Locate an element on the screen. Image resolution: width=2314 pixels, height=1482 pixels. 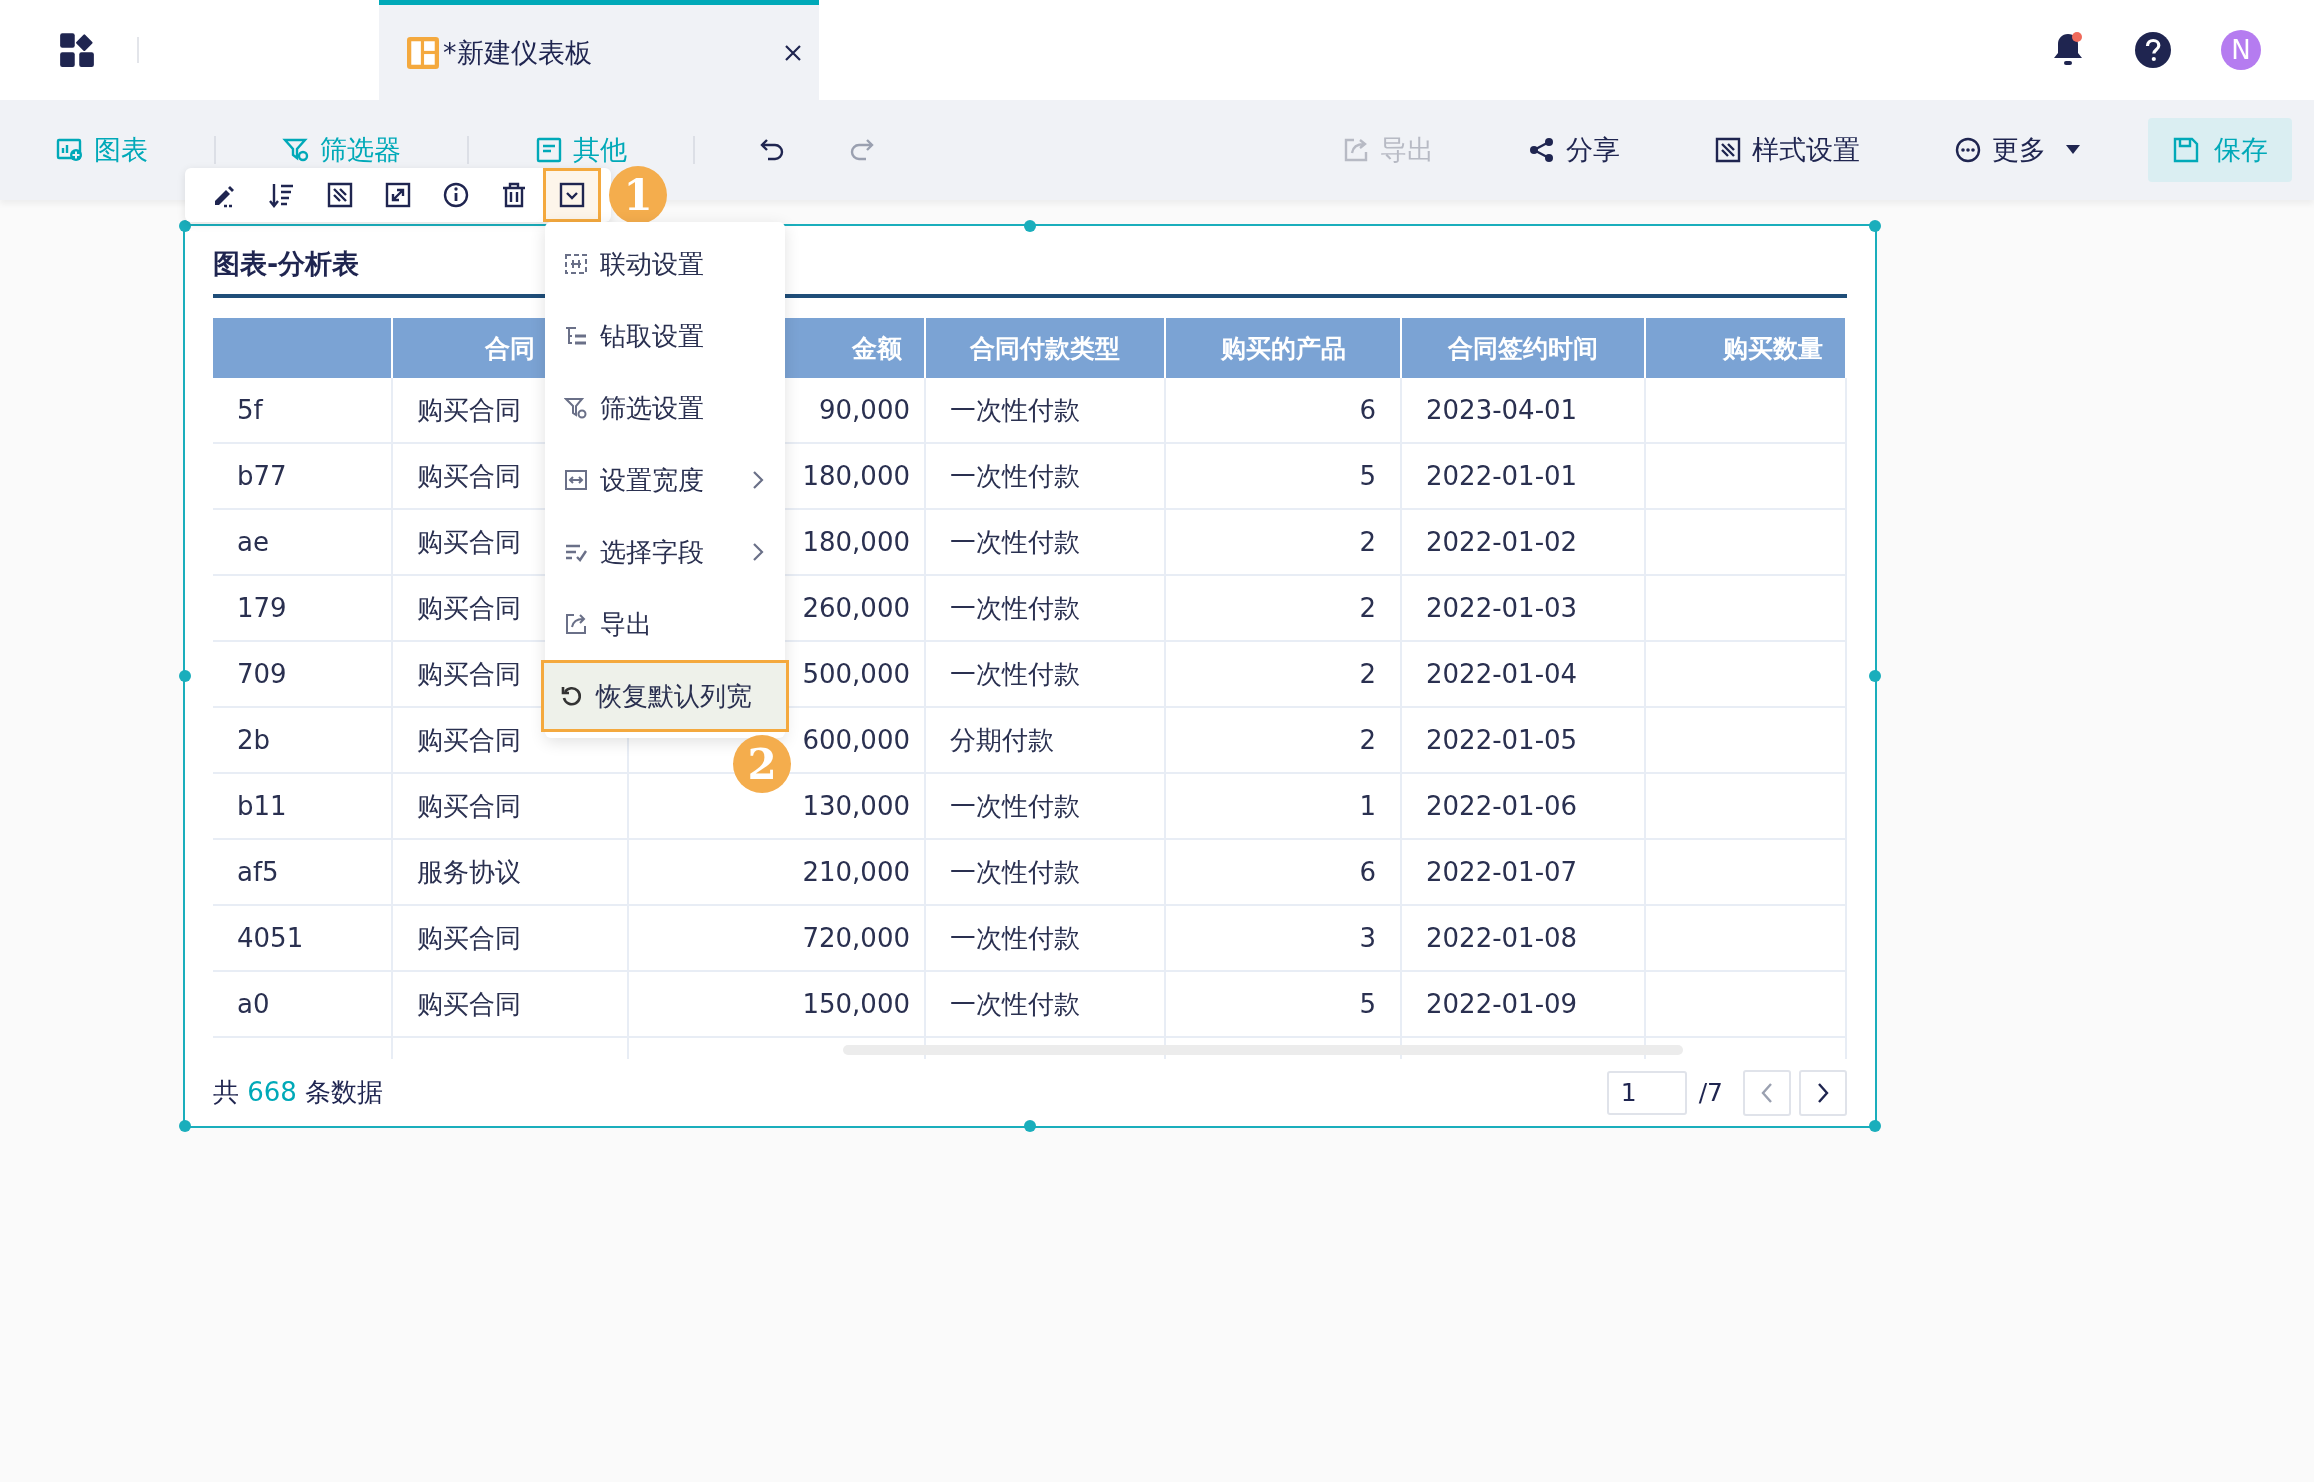
style-button: 样式设置 is located at coordinates (1787, 150).